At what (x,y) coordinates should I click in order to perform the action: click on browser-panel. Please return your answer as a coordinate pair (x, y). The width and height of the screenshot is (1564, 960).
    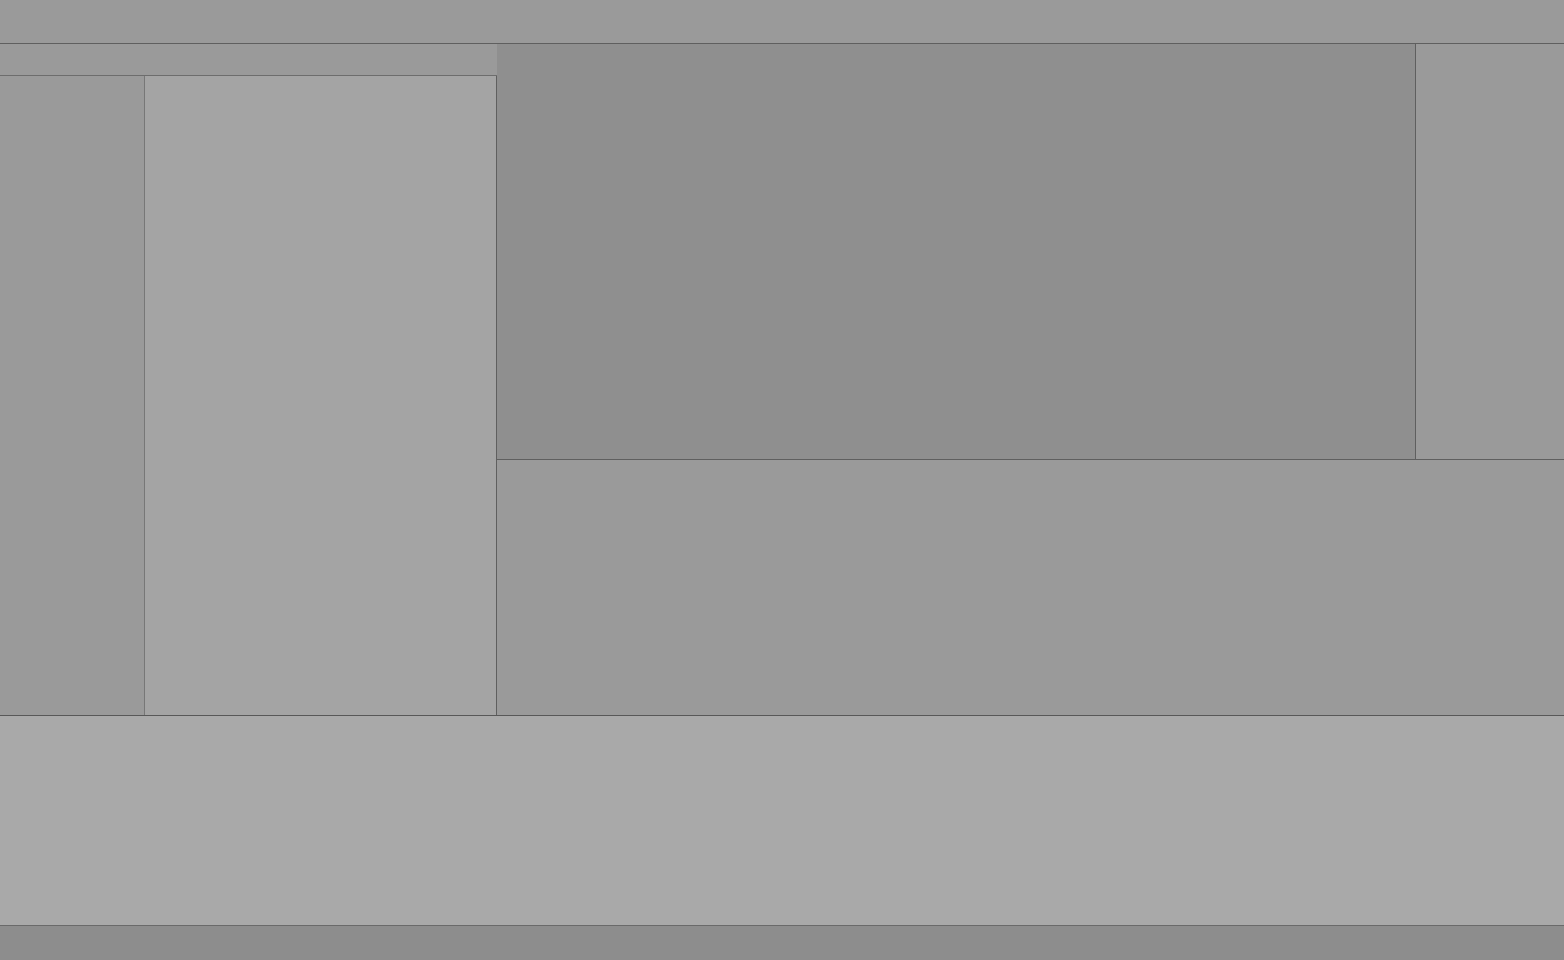
    Looking at the image, I should click on (321, 395).